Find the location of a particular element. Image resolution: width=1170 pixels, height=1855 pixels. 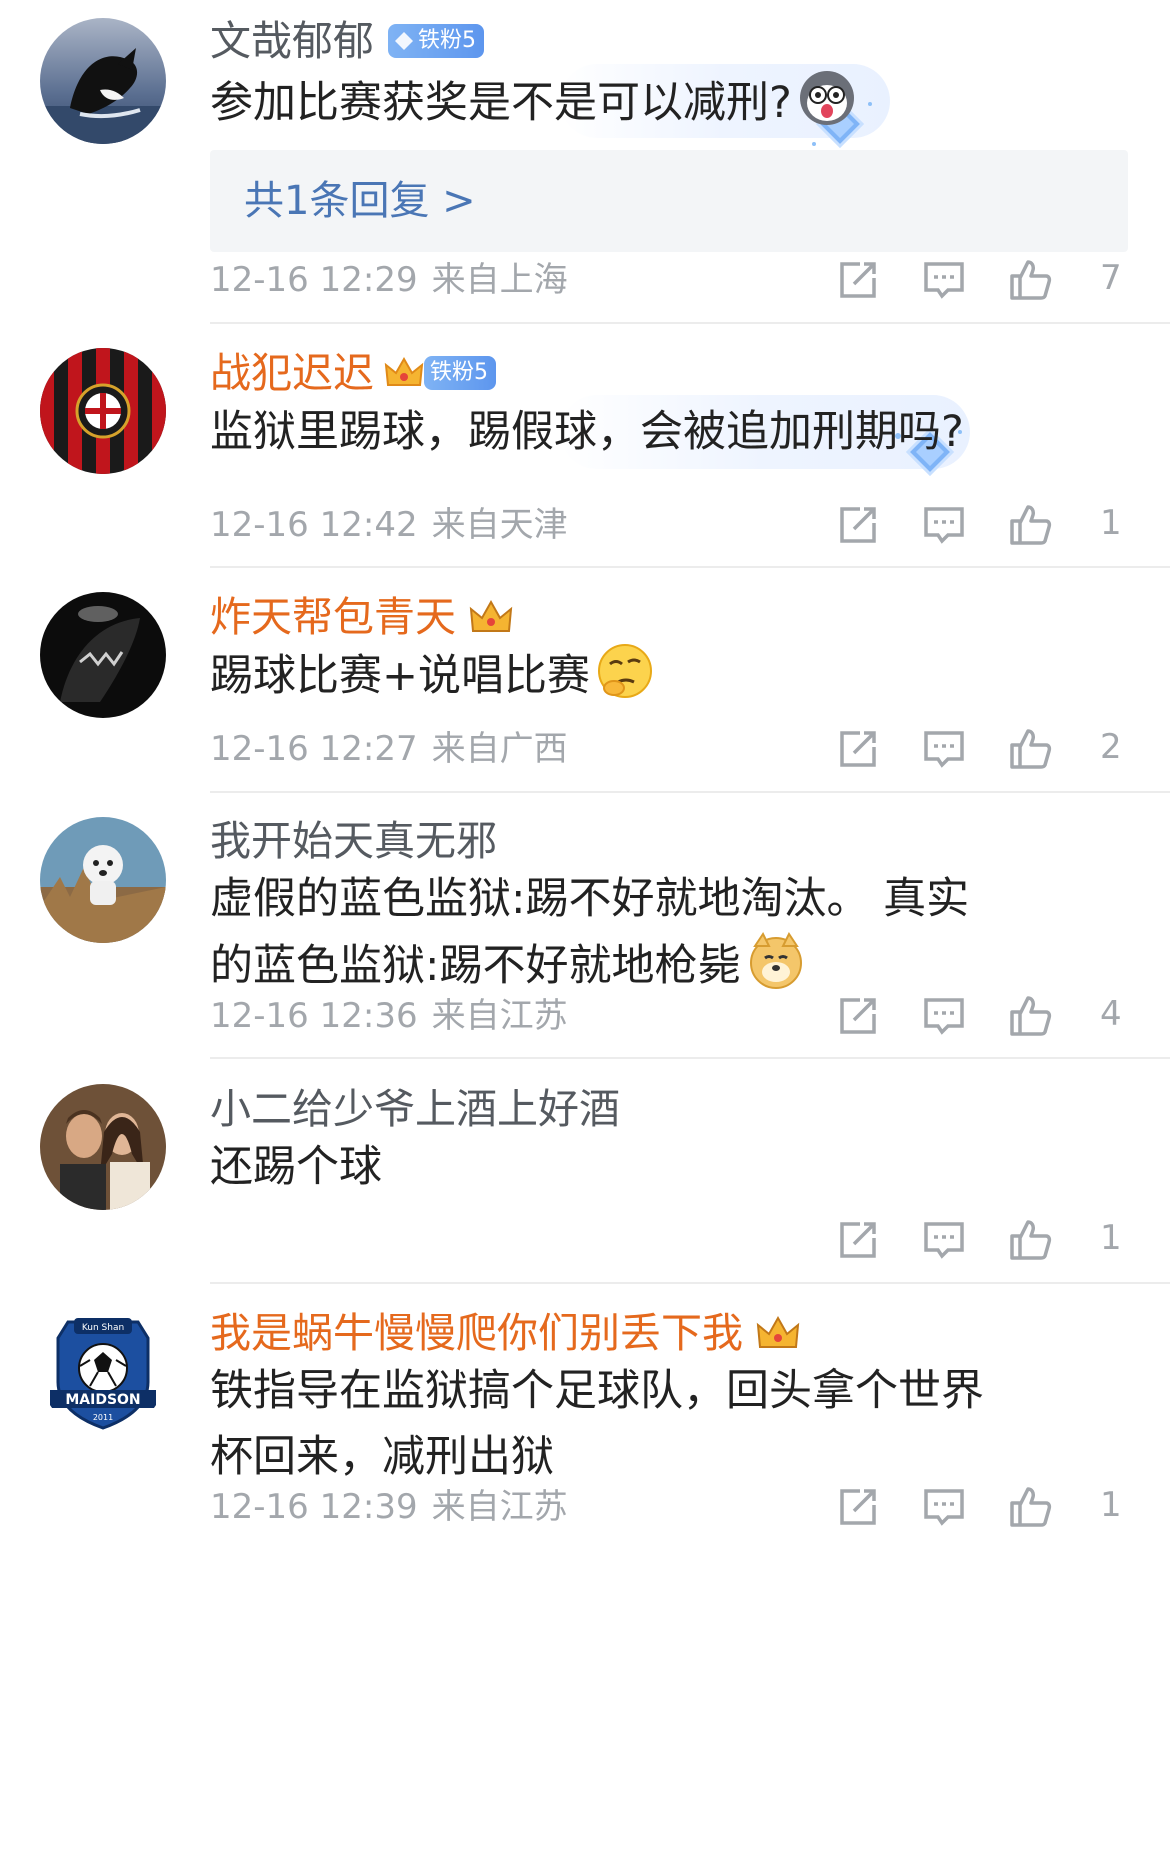

comment-meta: 12-16 12:36 来自江苏 is located at coordinates (389, 1016).